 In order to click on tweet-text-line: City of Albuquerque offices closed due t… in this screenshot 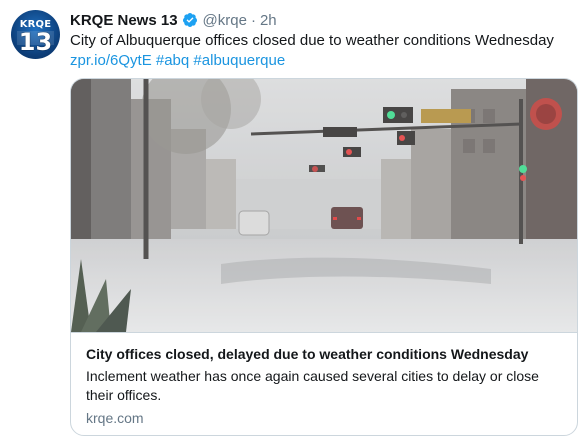, I will do `click(312, 40)`.